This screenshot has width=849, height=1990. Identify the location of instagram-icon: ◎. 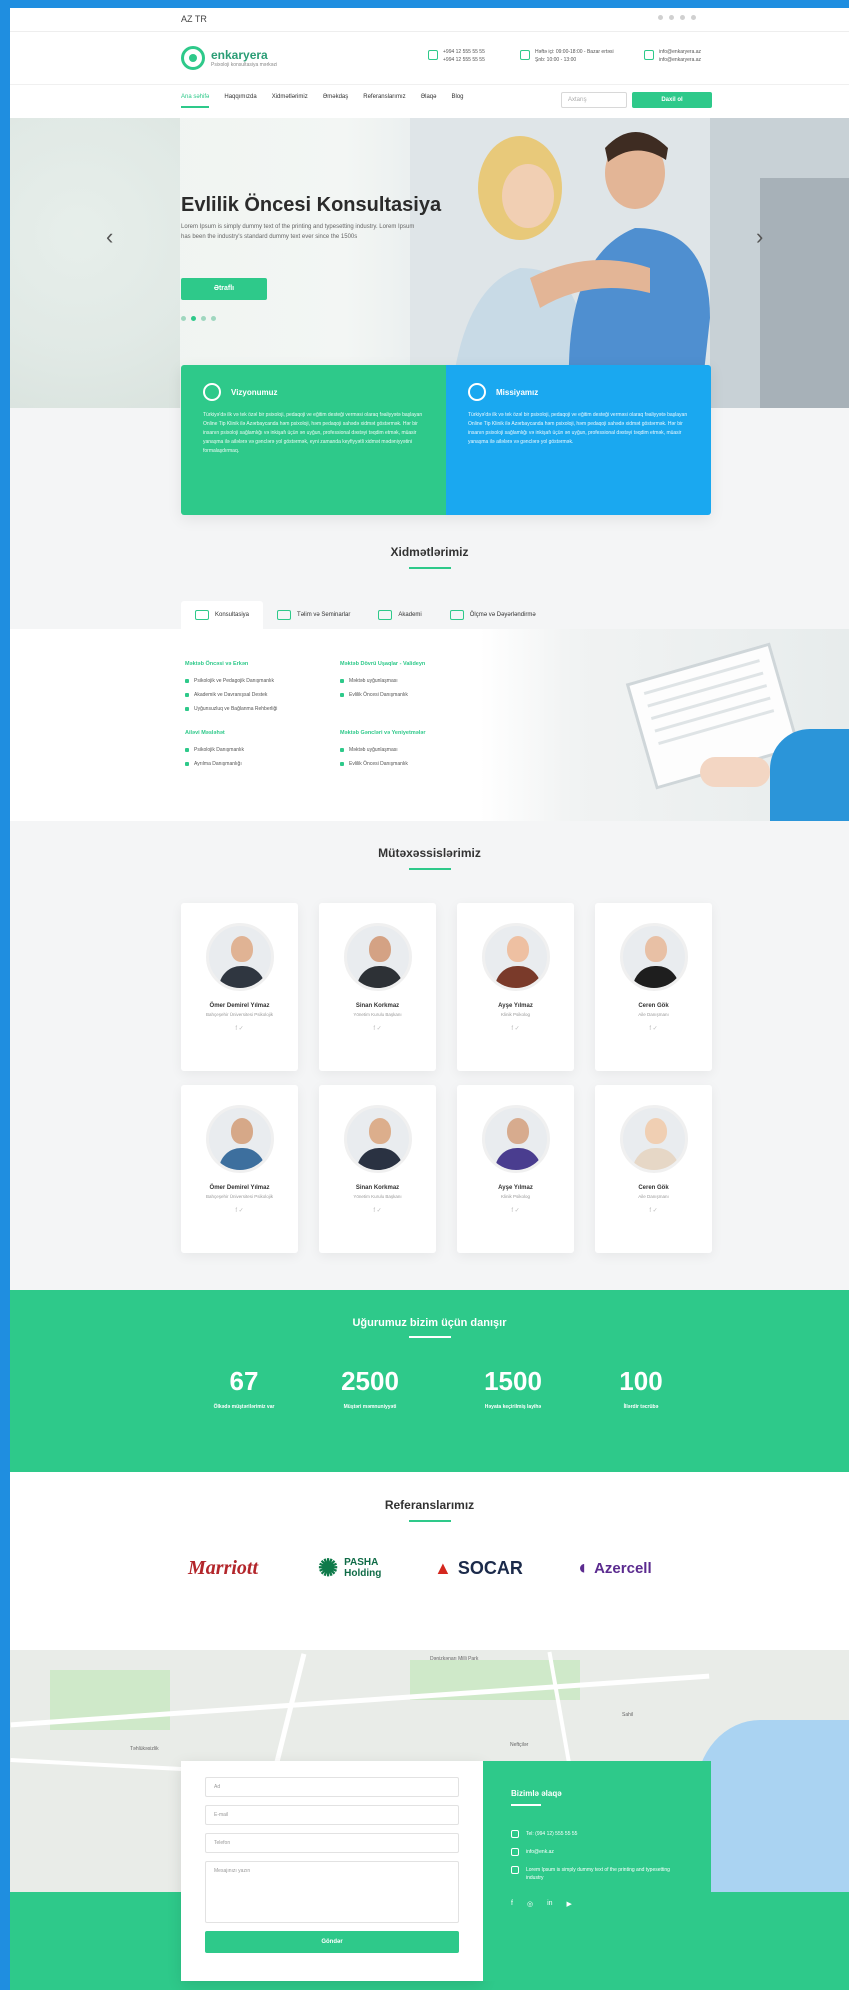
(530, 1904).